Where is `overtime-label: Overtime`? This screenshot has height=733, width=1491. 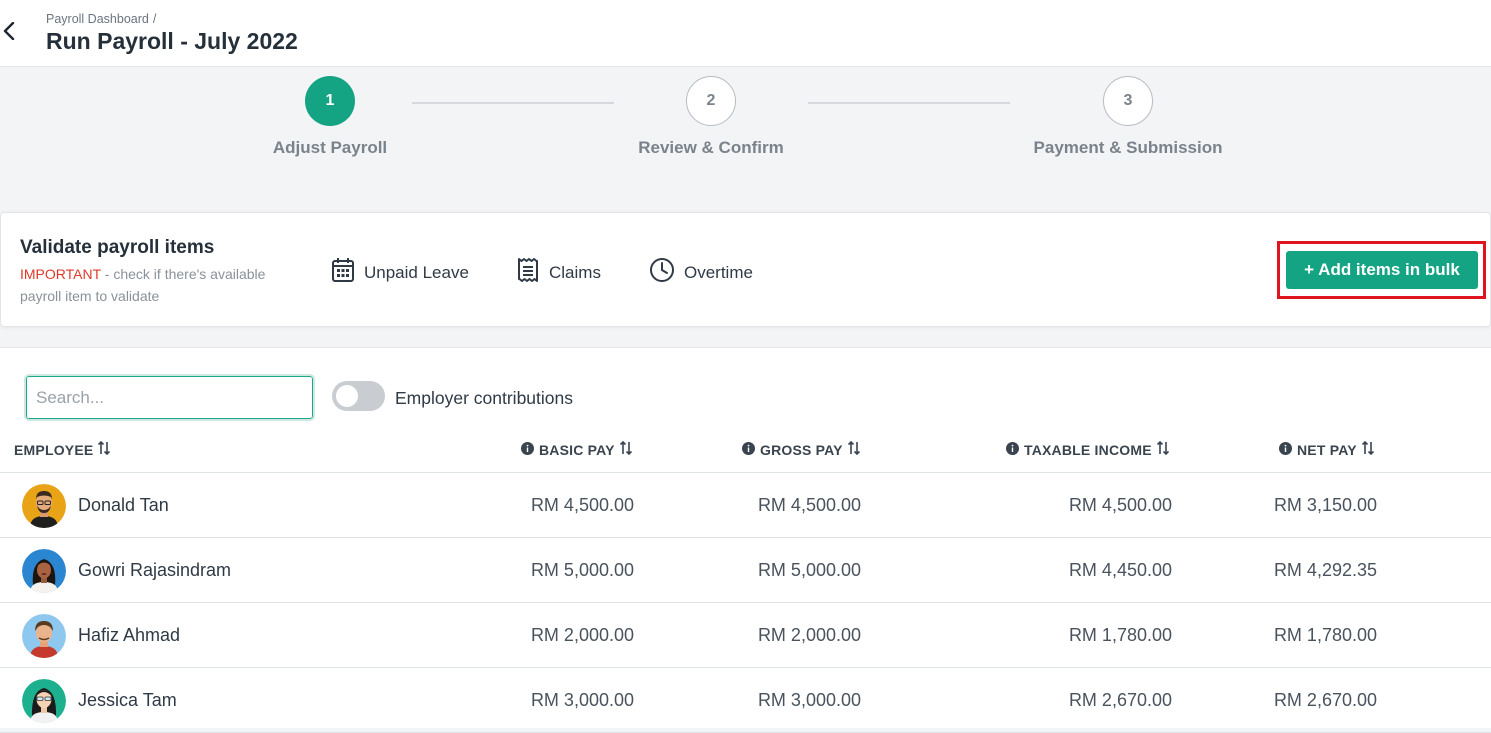
overtime-label: Overtime is located at coordinates (718, 272).